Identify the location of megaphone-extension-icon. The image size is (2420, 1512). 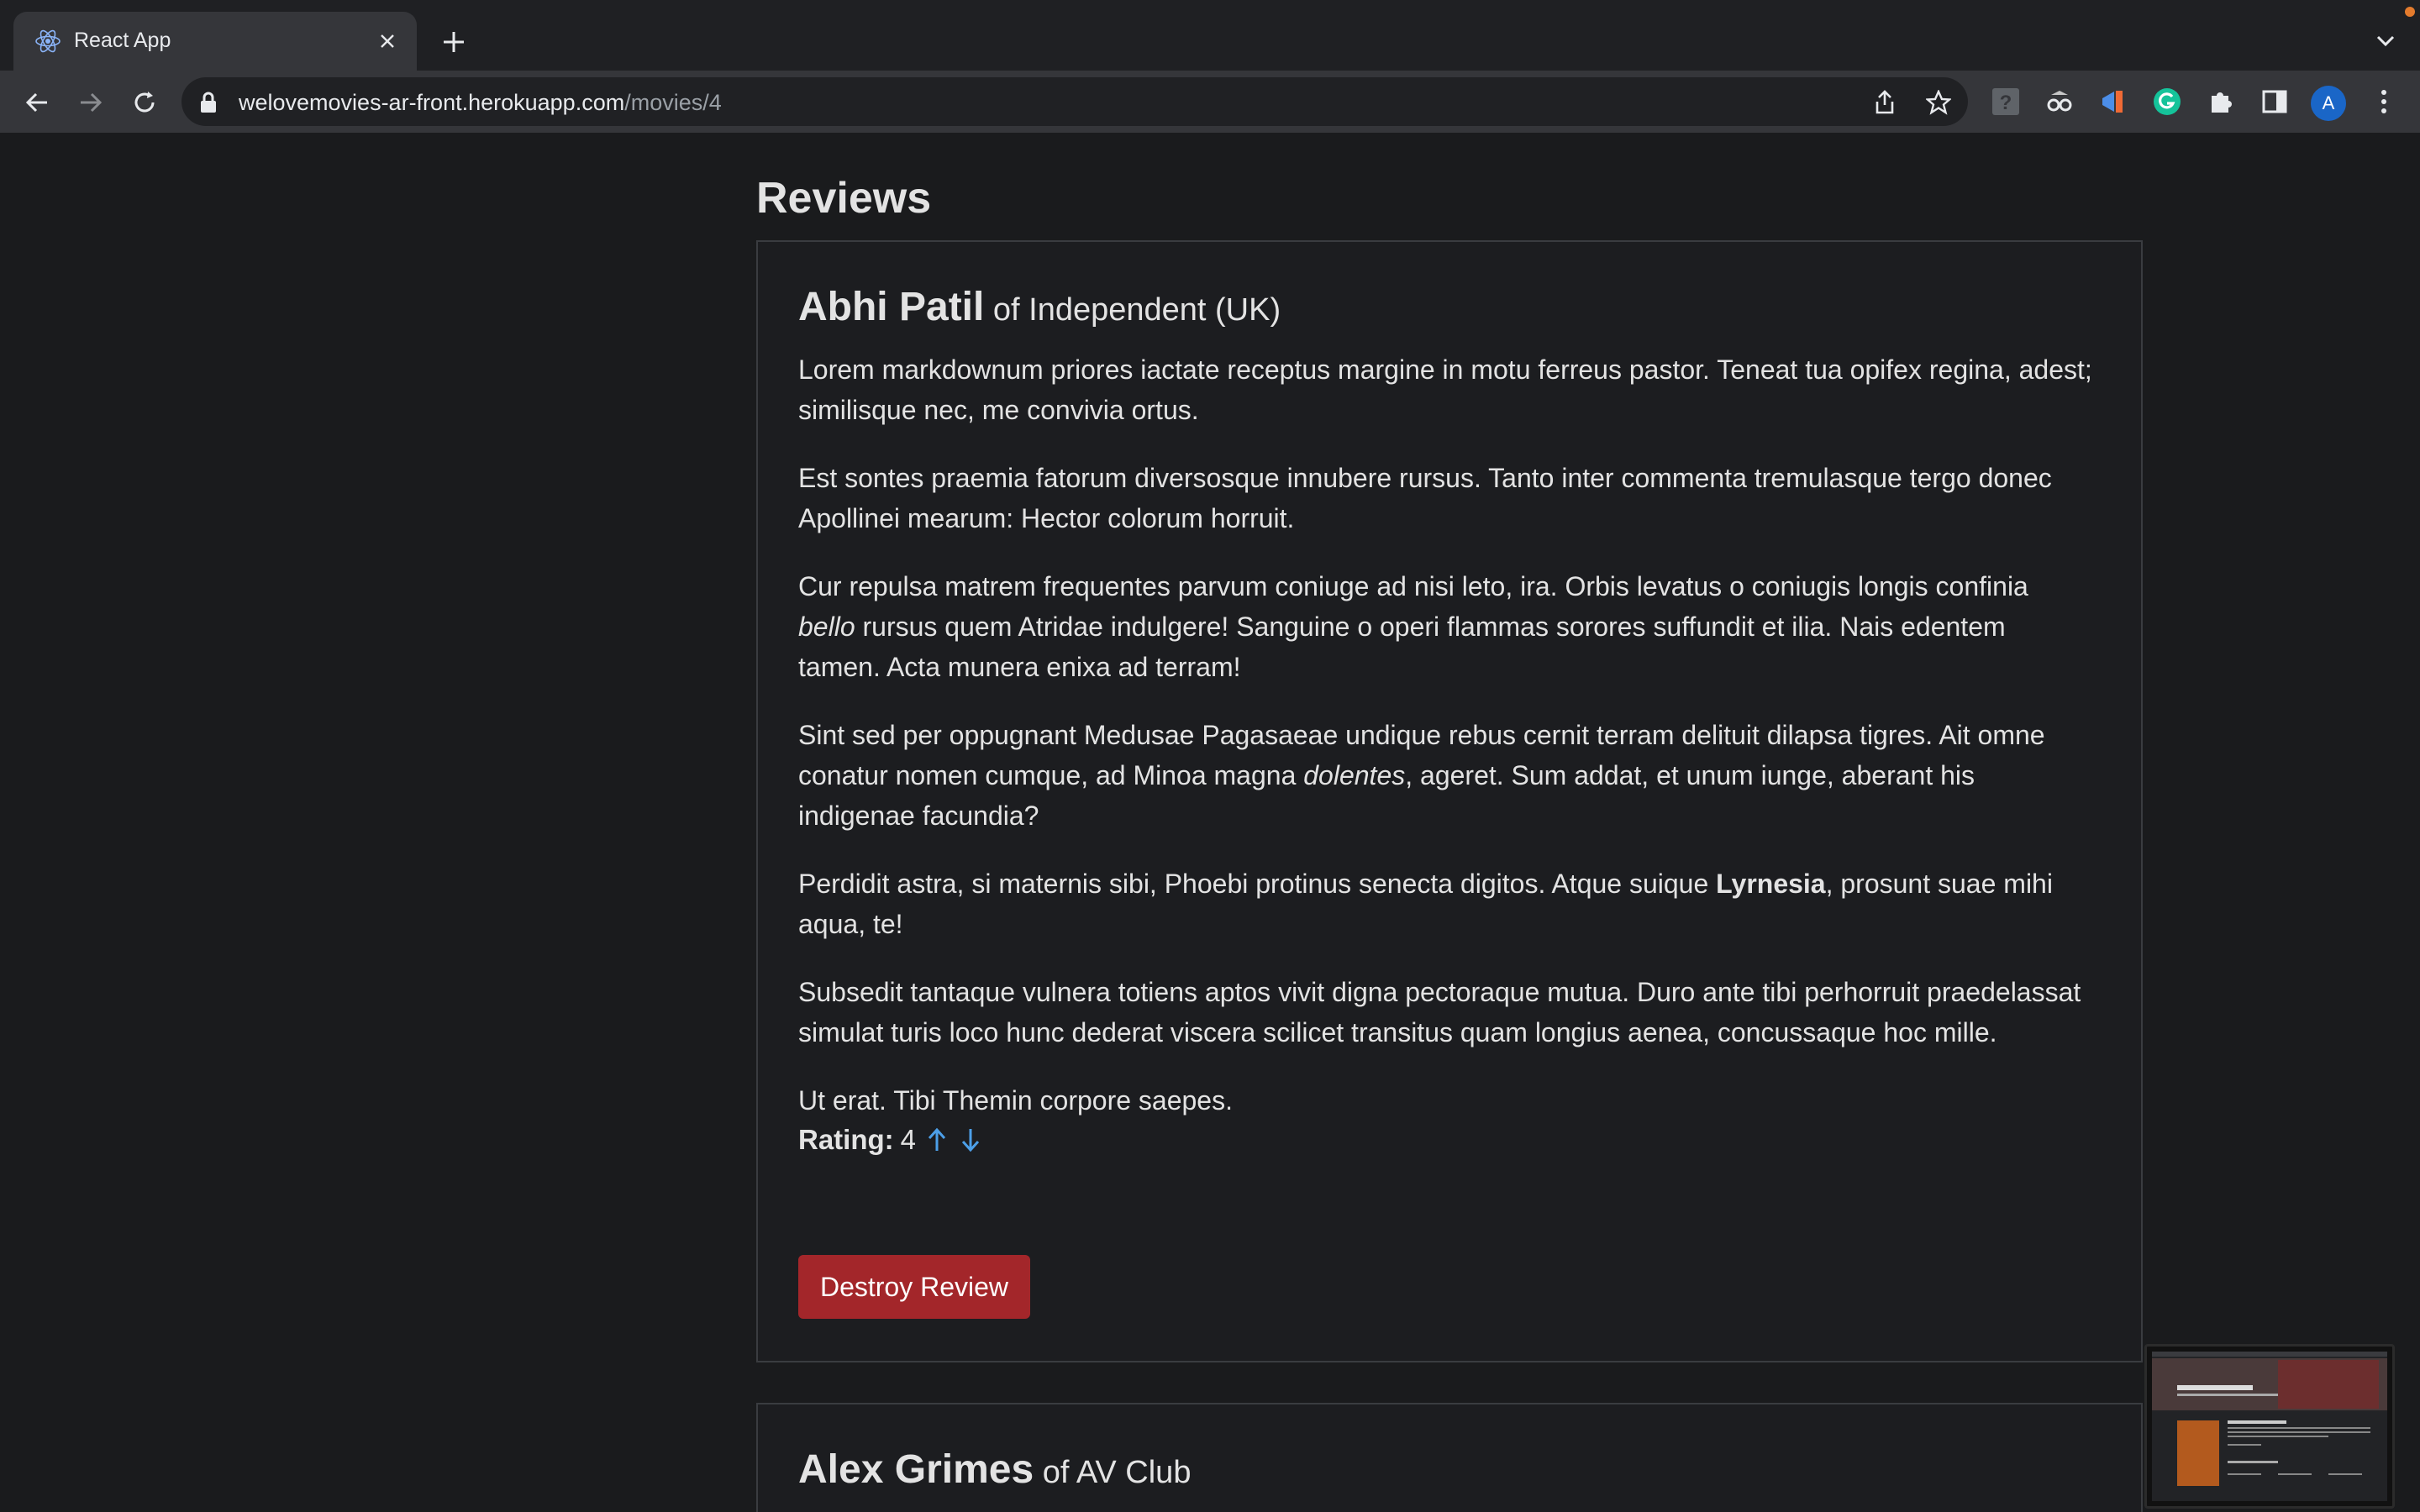
(2113, 101).